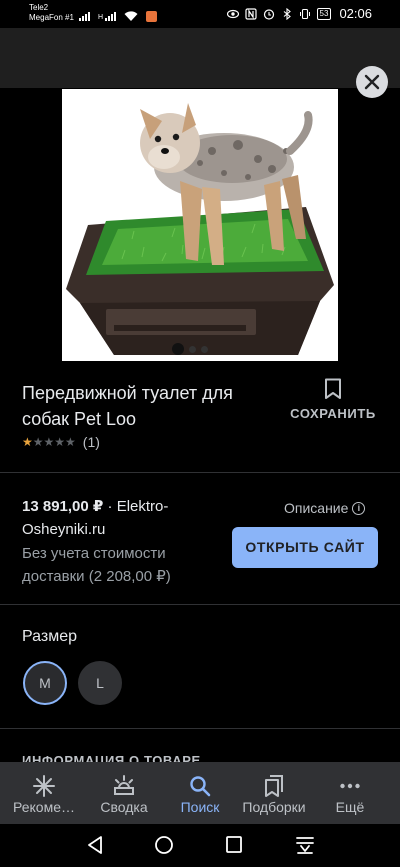  Describe the element at coordinates (268, 14) in the screenshot. I see `alarm-icon` at that location.